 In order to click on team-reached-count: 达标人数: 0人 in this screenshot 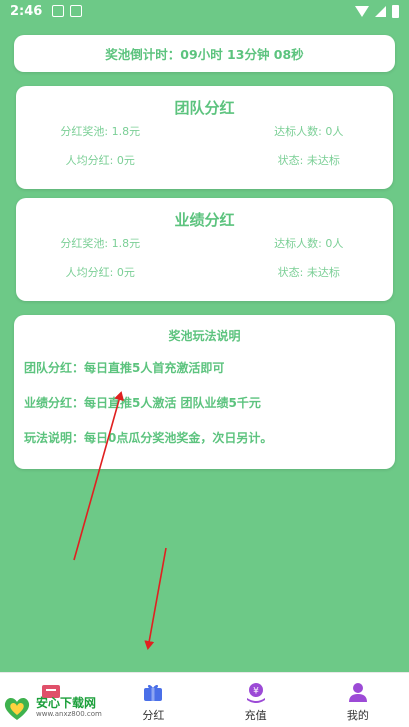, I will do `click(309, 131)`.